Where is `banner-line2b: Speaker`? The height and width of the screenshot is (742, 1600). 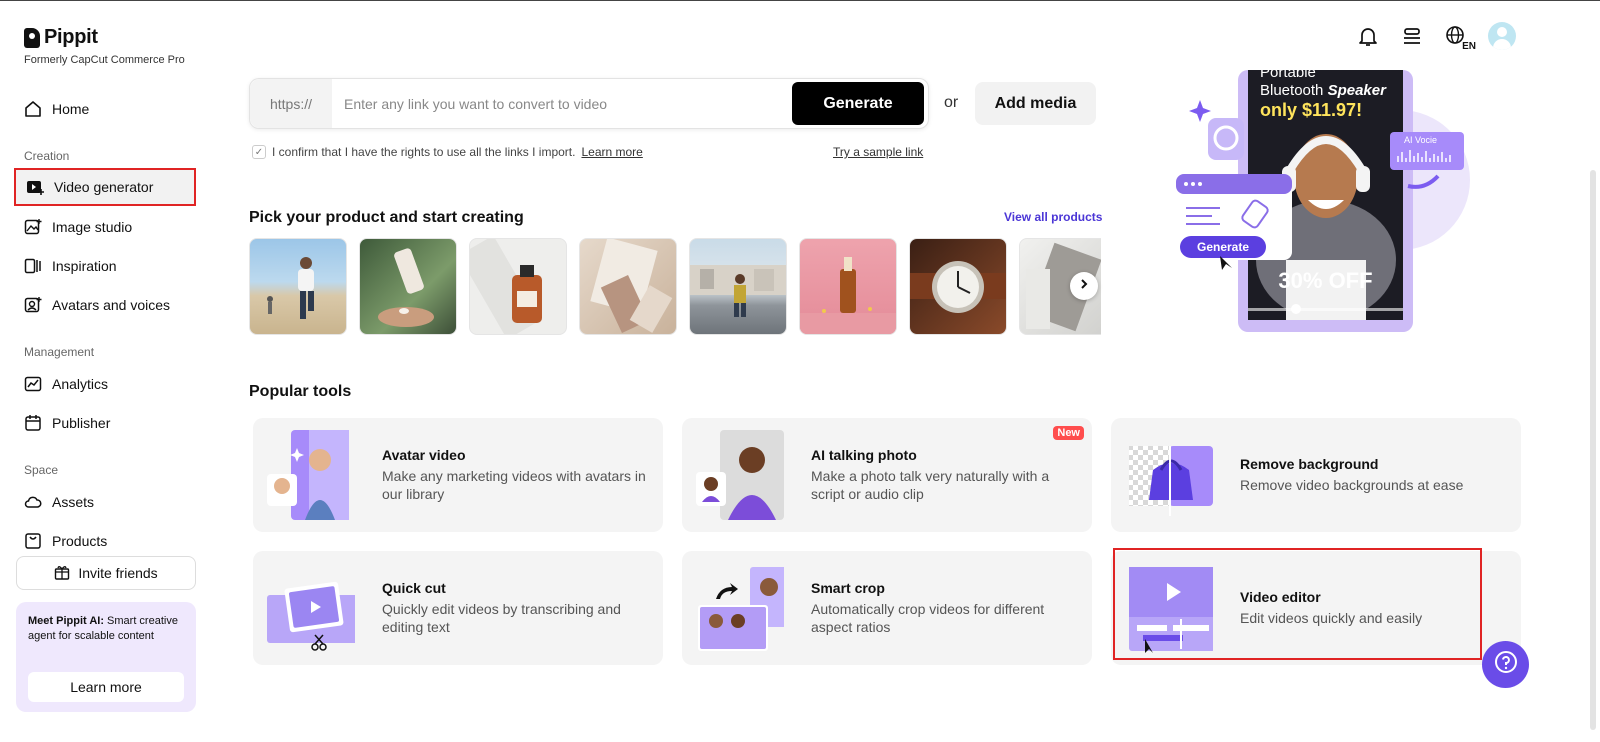
banner-line2b: Speaker is located at coordinates (1356, 90).